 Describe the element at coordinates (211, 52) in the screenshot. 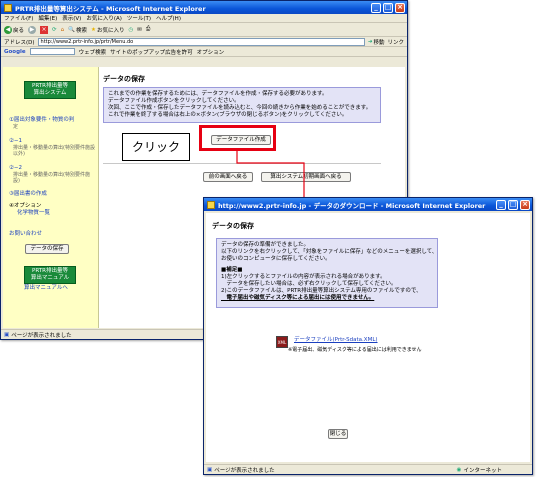

I see `google-options: オプション` at that location.